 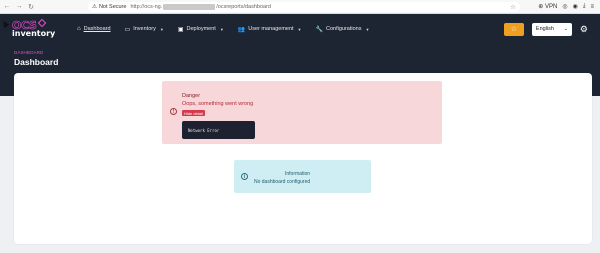 What do you see at coordinates (127, 29) in the screenshot?
I see `monitor-icon: ▭` at bounding box center [127, 29].